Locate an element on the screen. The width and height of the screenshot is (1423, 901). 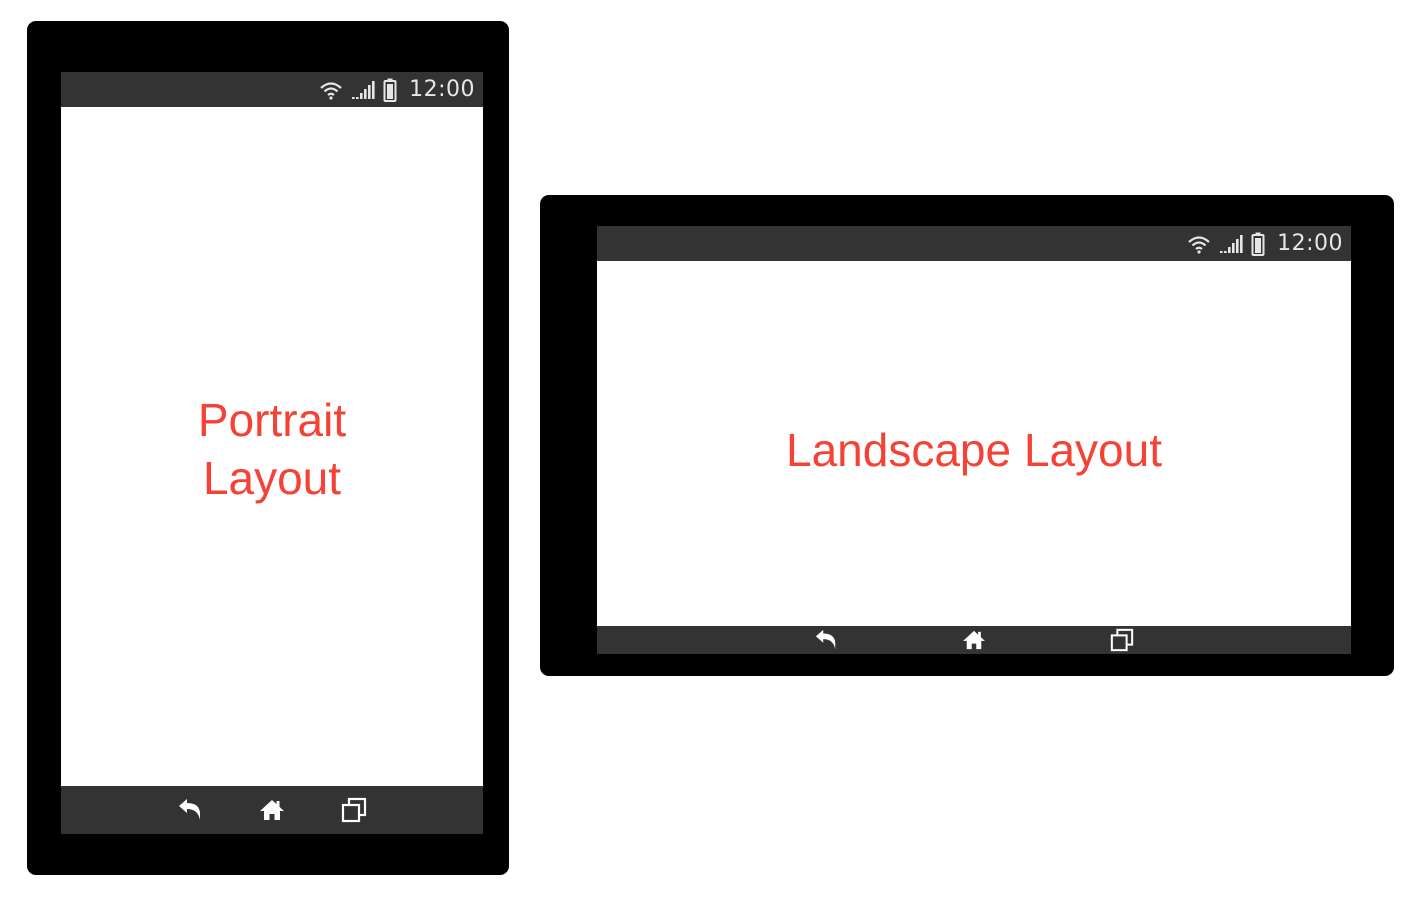
landscape-layout-label: Landscape Layout is located at coordinates (974, 450).